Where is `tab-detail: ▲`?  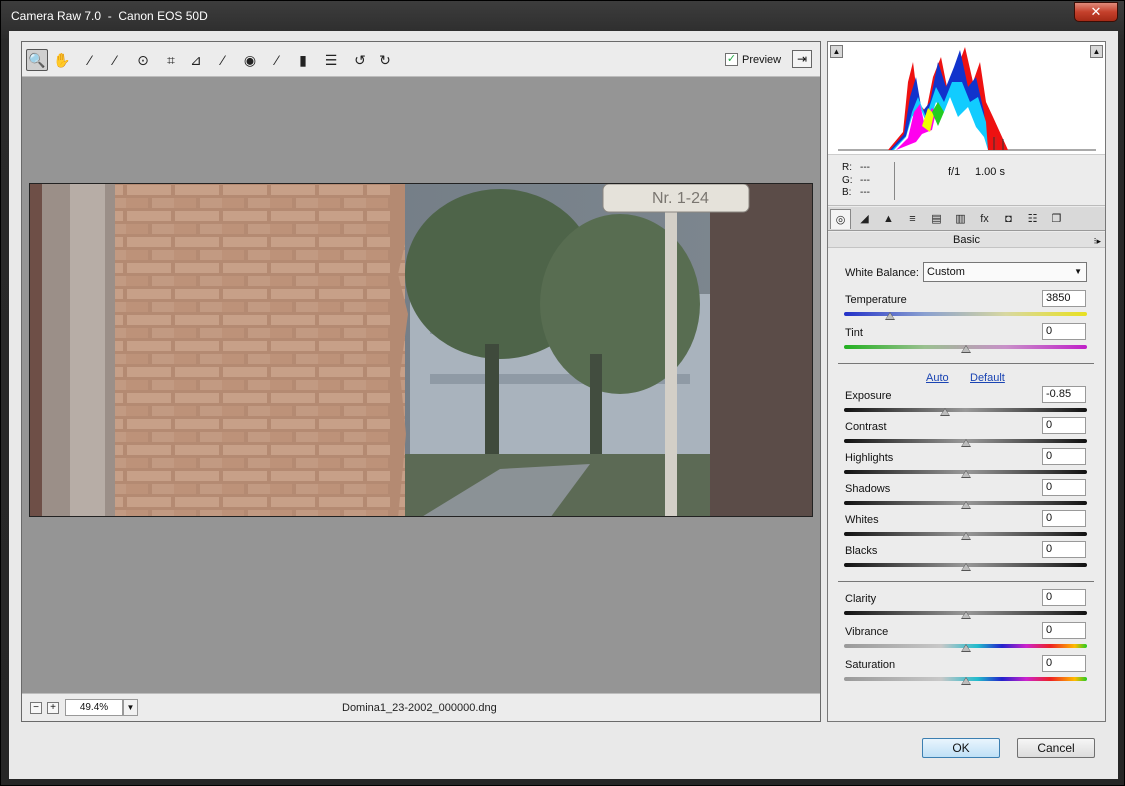
tab-detail: ▲ is located at coordinates (888, 219).